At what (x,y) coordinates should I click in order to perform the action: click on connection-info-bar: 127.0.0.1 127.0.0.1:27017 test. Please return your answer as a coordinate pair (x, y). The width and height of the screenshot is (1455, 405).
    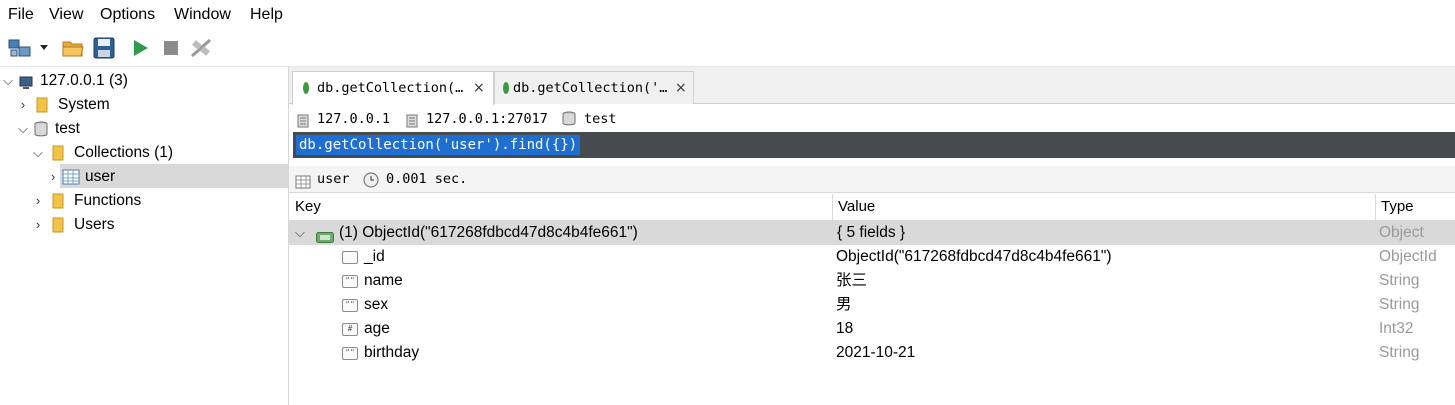
    Looking at the image, I should click on (872, 119).